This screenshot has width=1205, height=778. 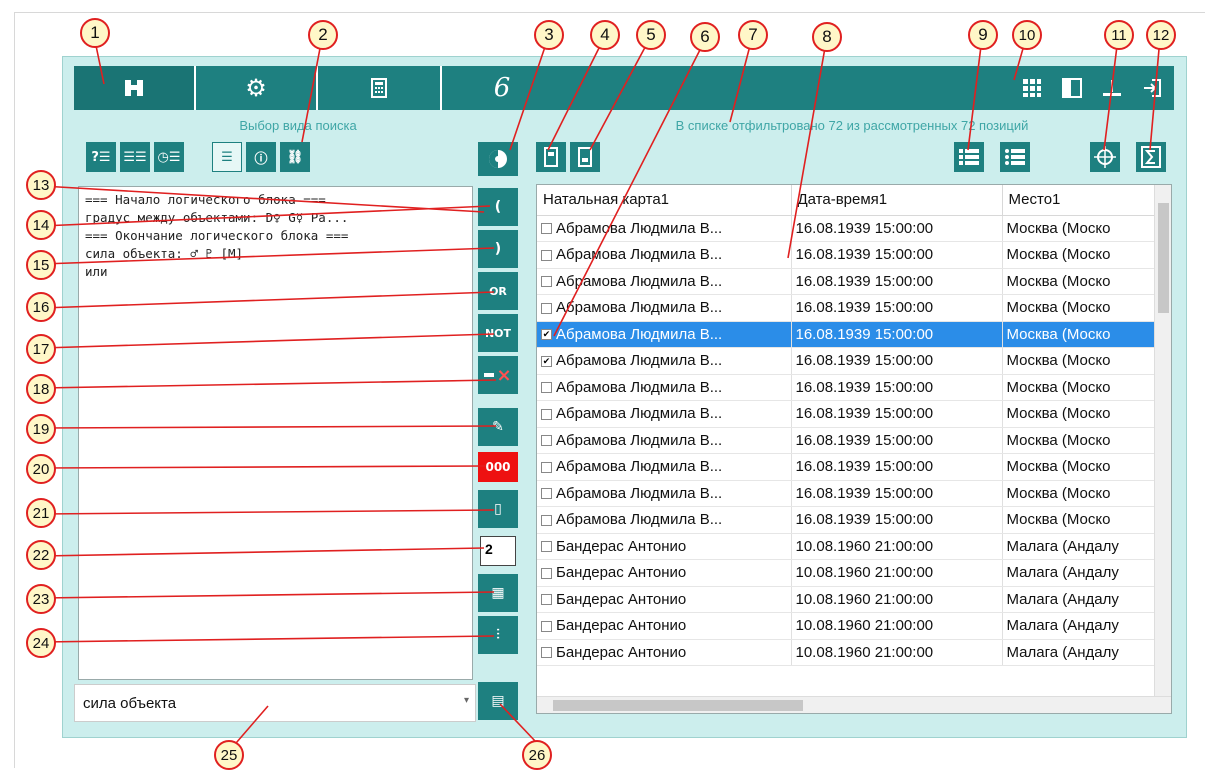 What do you see at coordinates (1027, 35) in the screenshot?
I see `callout-10: 10` at bounding box center [1027, 35].